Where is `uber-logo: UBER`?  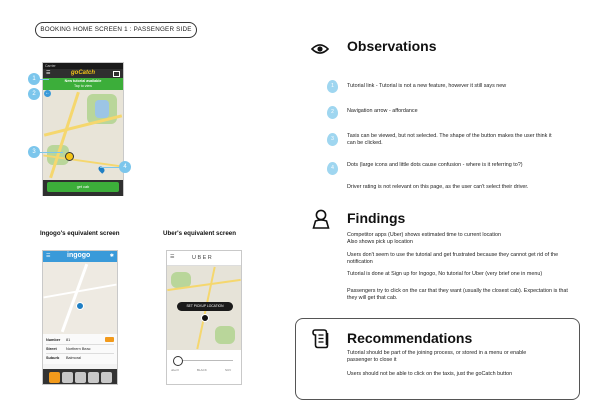
uber-logo: UBER is located at coordinates (203, 258).